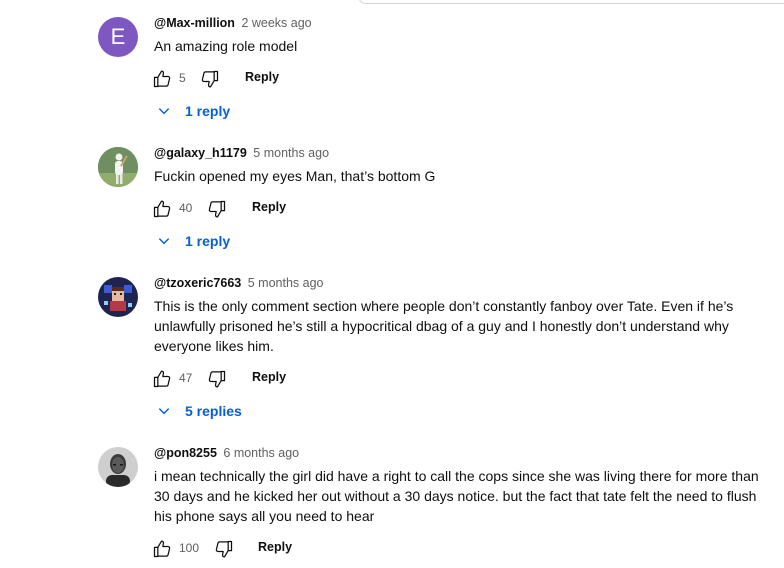 The width and height of the screenshot is (784, 568). What do you see at coordinates (300, 549) in the screenshot?
I see `comment-actions: 100 Reply` at bounding box center [300, 549].